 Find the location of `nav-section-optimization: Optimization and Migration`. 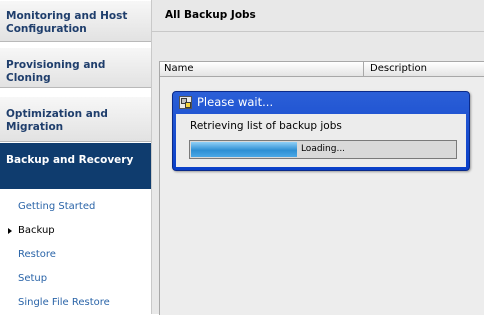

nav-section-optimization: Optimization and Migration is located at coordinates (75, 119).